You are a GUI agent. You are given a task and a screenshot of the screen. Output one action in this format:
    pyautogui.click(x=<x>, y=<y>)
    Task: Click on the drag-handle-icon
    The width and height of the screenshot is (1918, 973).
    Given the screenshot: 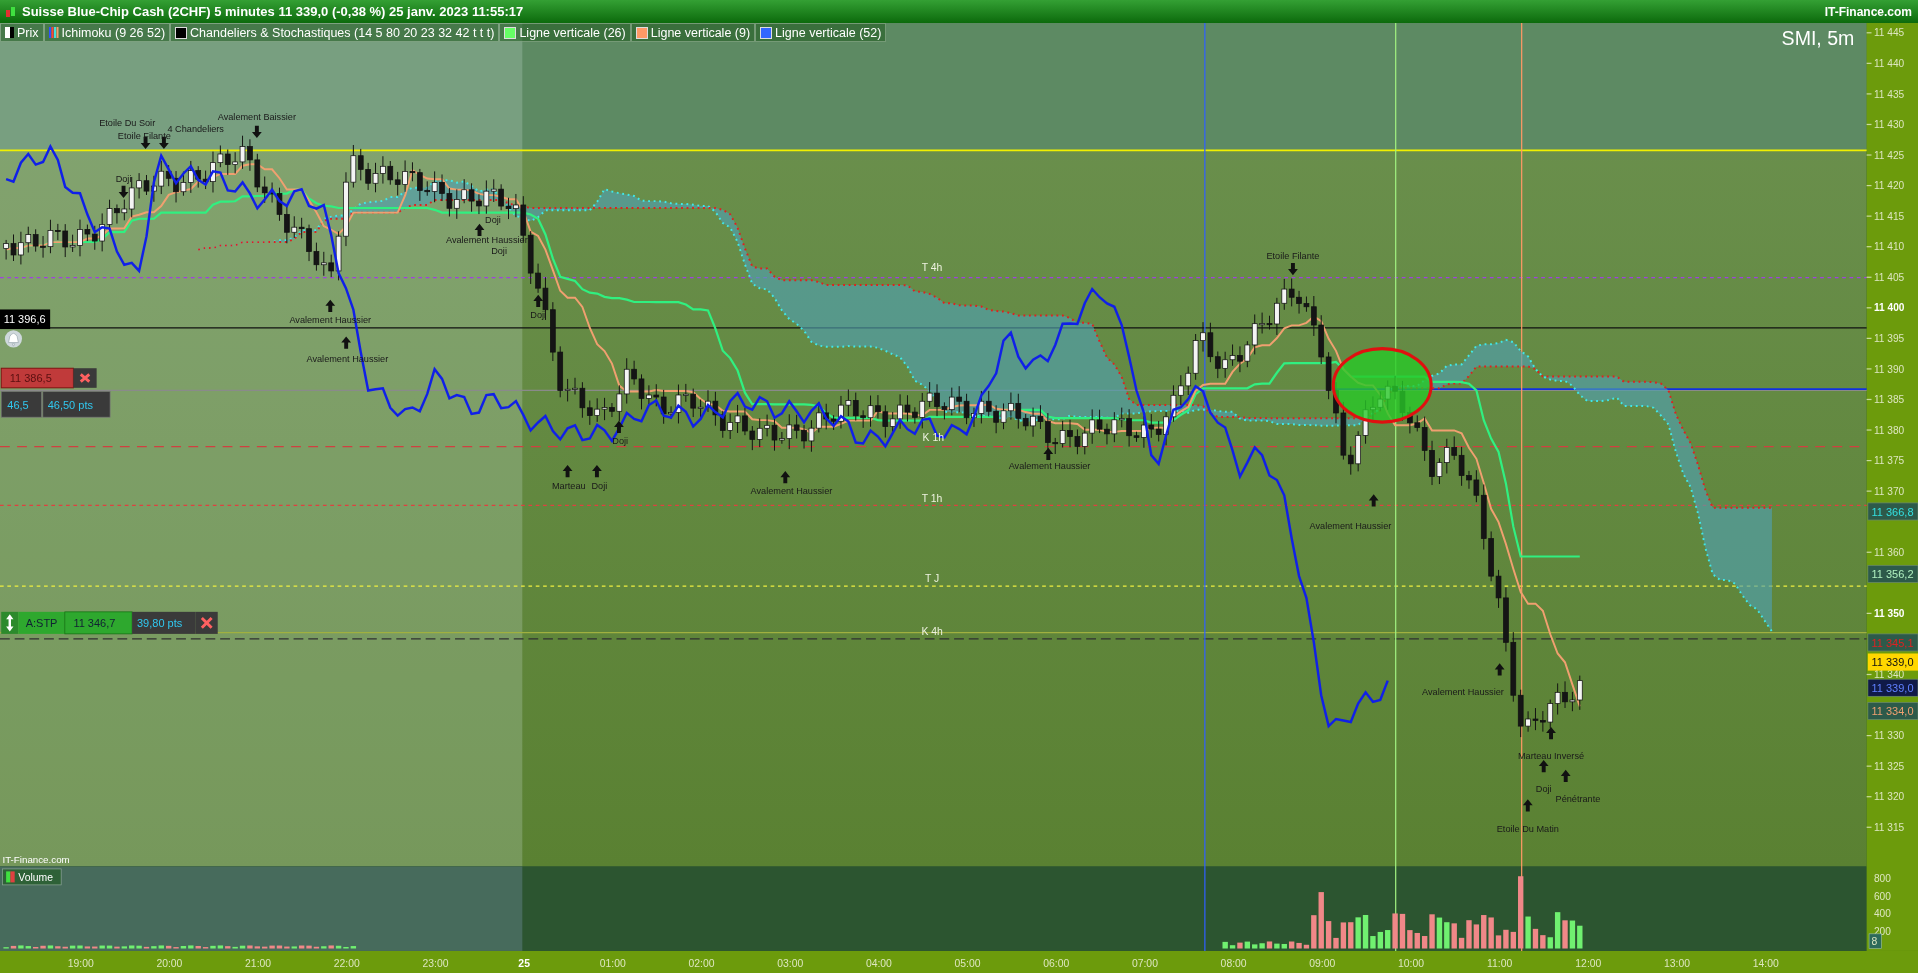 What is the action you would take?
    pyautogui.click(x=10, y=622)
    